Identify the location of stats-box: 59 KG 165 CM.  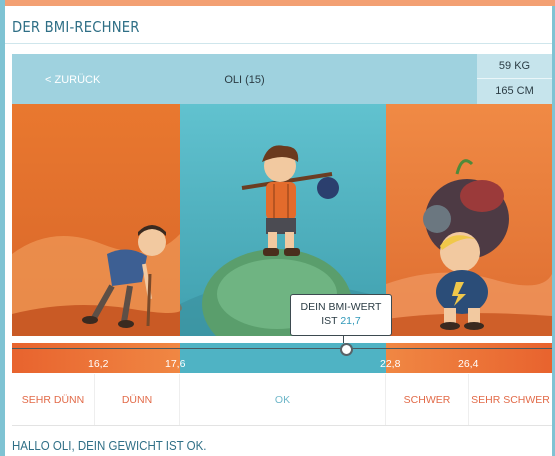
(514, 79).